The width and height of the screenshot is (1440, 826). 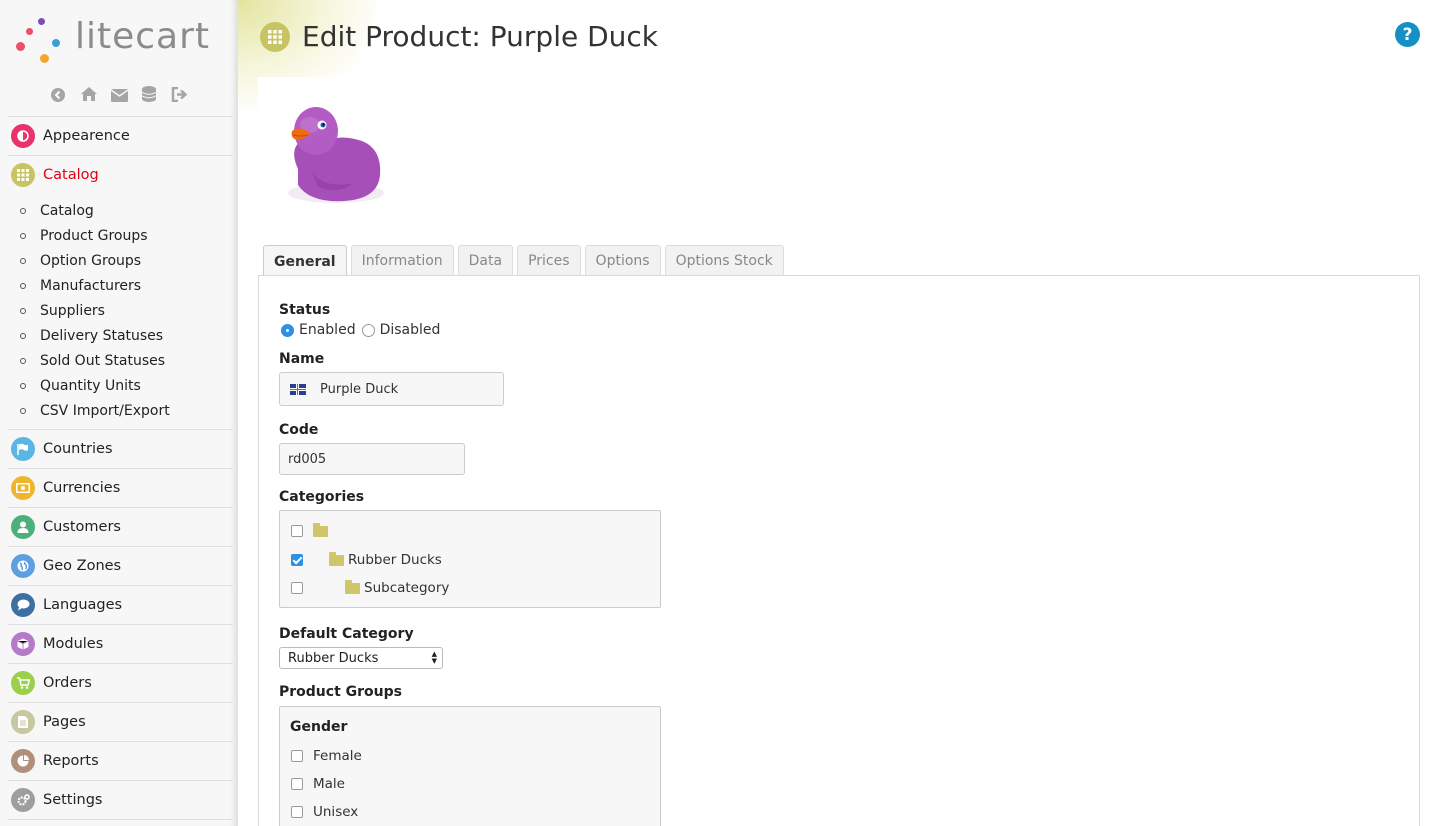 What do you see at coordinates (120, 448) in the screenshot?
I see `menu-item-countries: Countries` at bounding box center [120, 448].